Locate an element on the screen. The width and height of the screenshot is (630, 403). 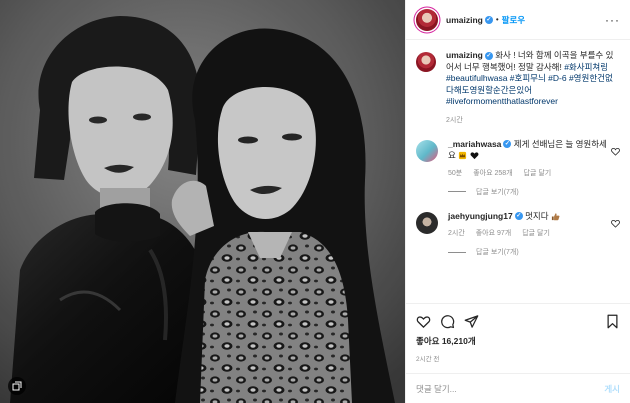
post-header: umaizing ✓ • 팔로우 ··· is located at coordinates (518, 20).